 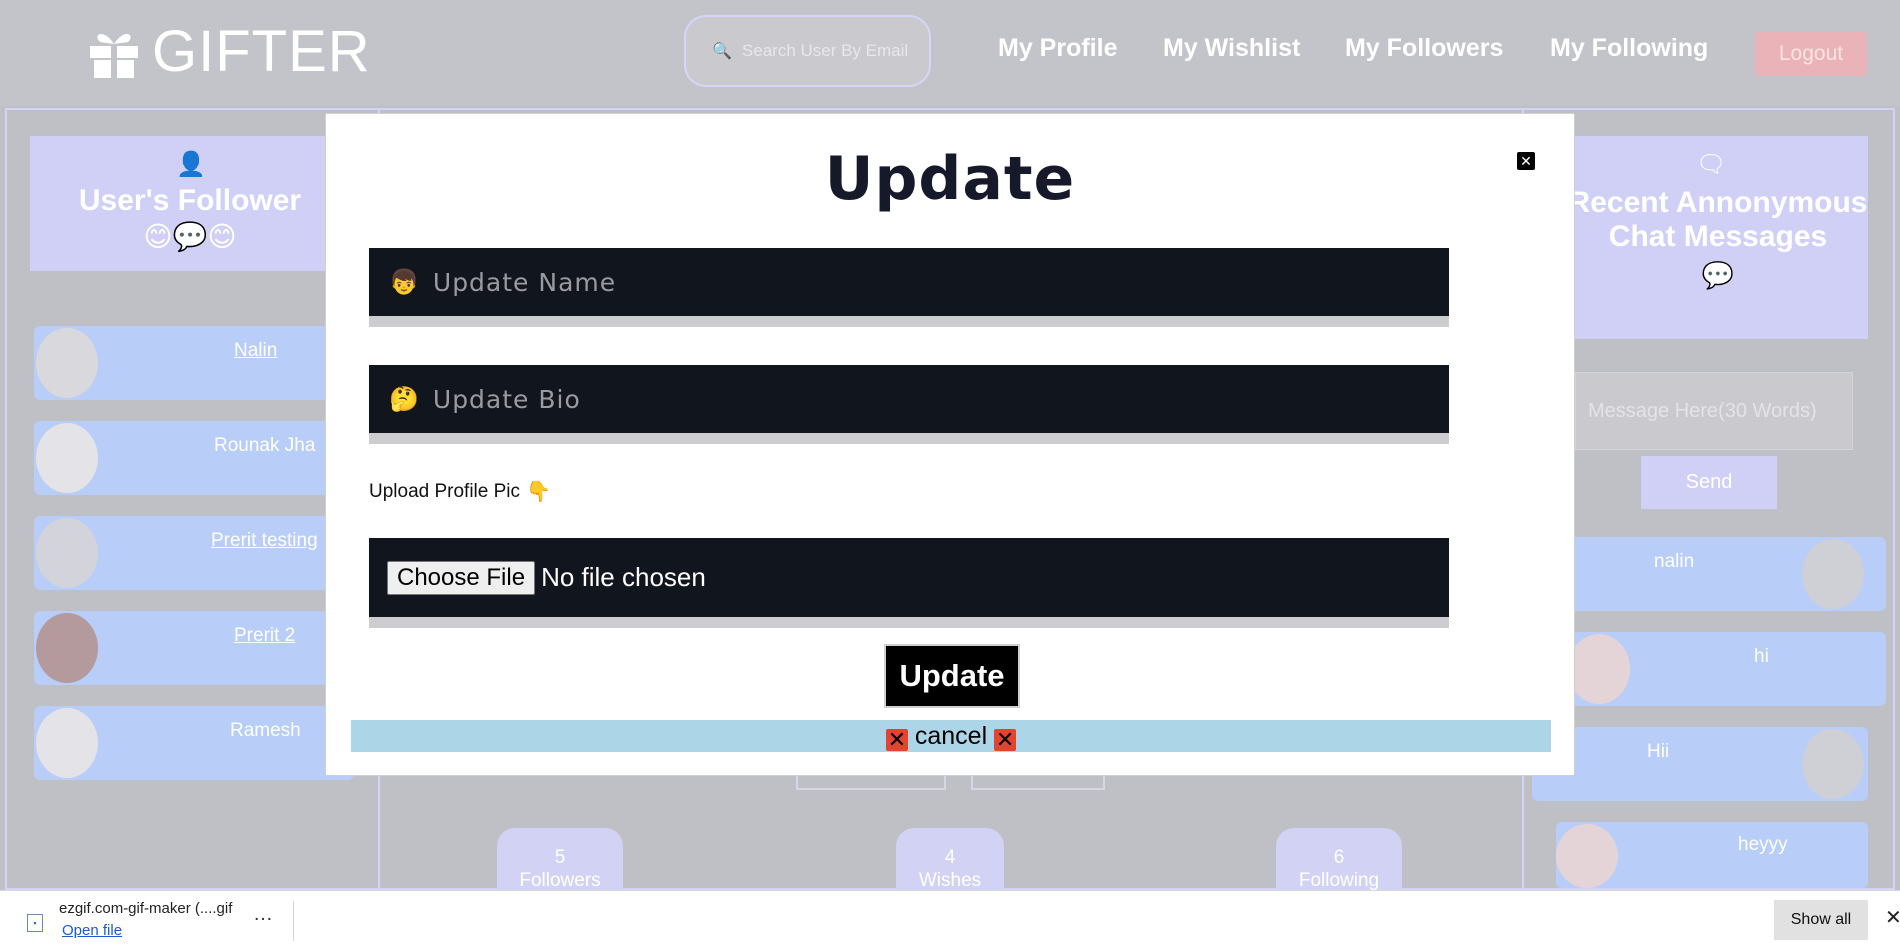 I want to click on choose-file-button: Choose File, so click(x=461, y=577).